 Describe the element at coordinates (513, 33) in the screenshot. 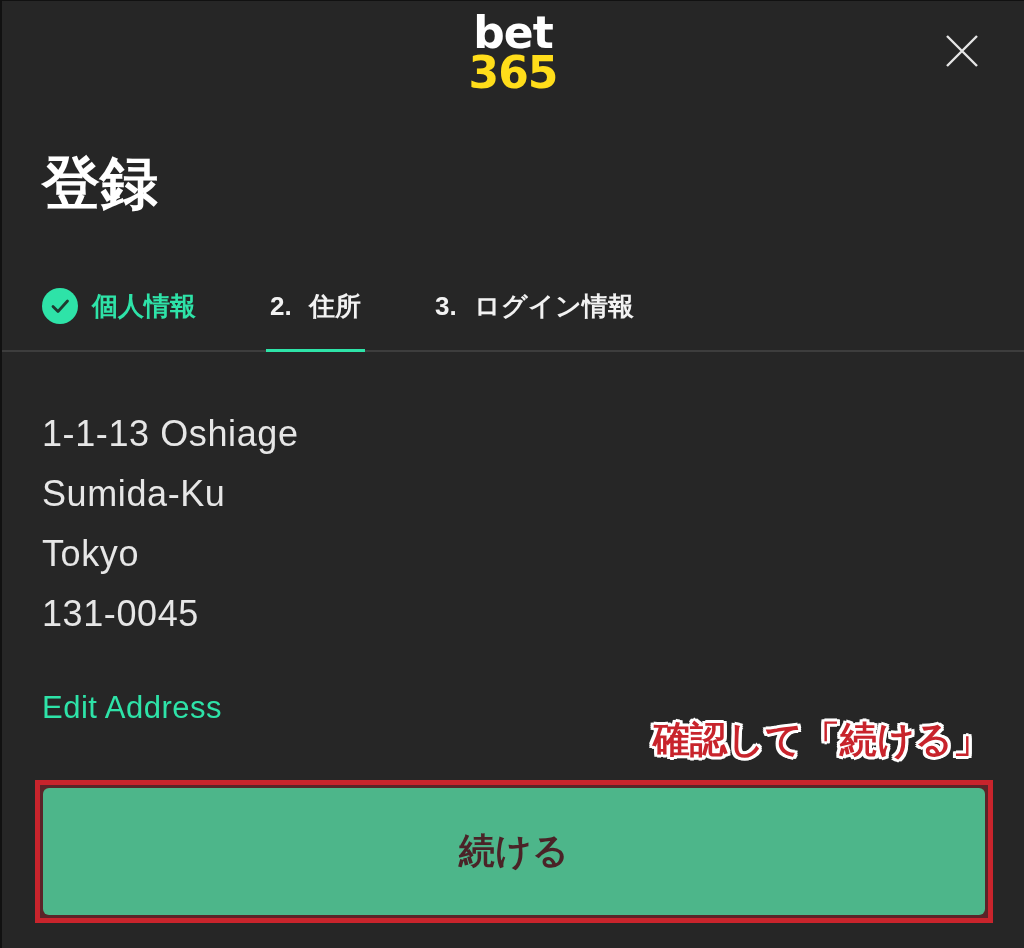

I see `logo-wordmark: bet` at that location.